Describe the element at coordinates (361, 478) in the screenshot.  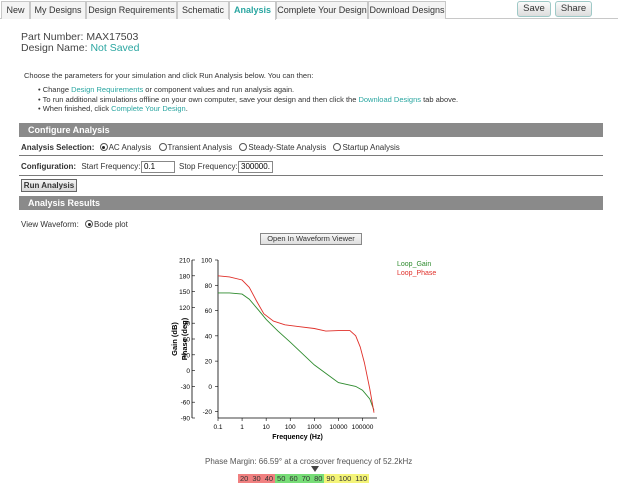
I see `phase-margin-scale-cell: 110` at that location.